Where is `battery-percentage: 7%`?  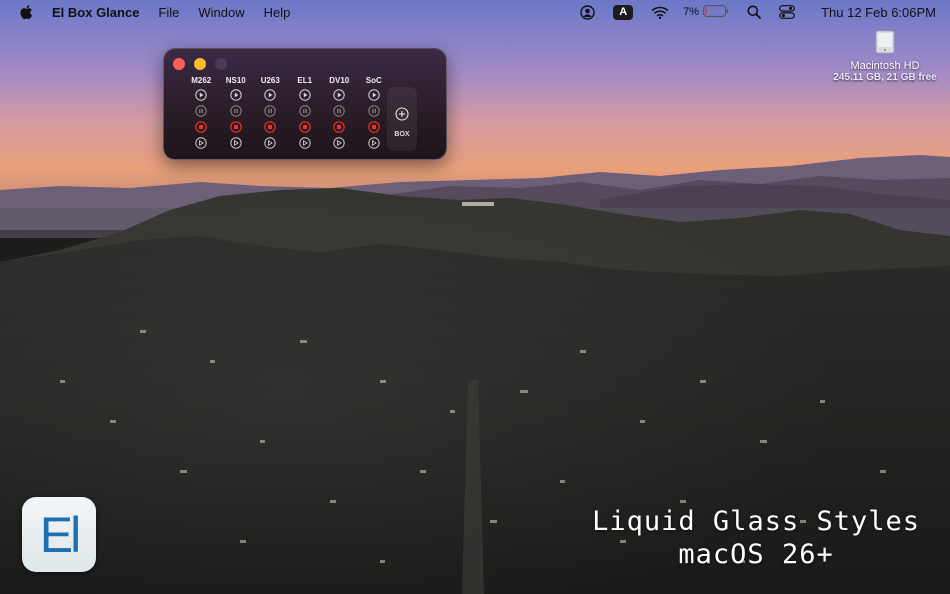
battery-percentage: 7% is located at coordinates (691, 12).